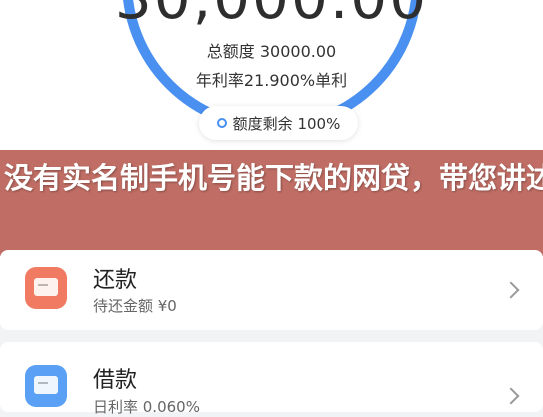  What do you see at coordinates (115, 280) in the screenshot?
I see `repay-title: 还款` at bounding box center [115, 280].